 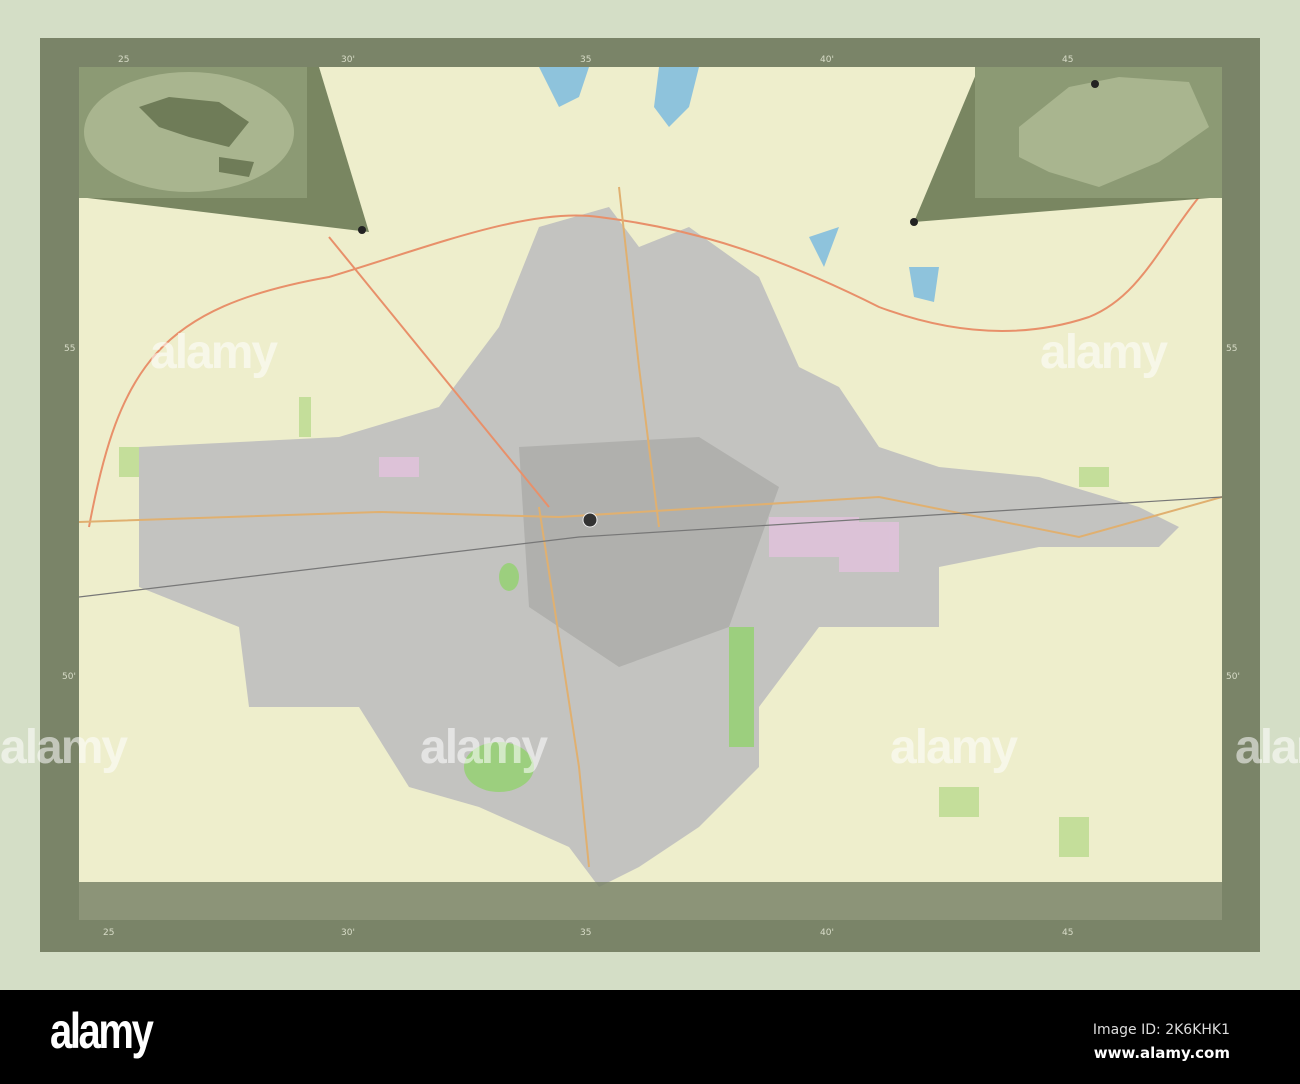 What do you see at coordinates (827, 933) in the screenshot?
I see `tick-bottom: 40'` at bounding box center [827, 933].